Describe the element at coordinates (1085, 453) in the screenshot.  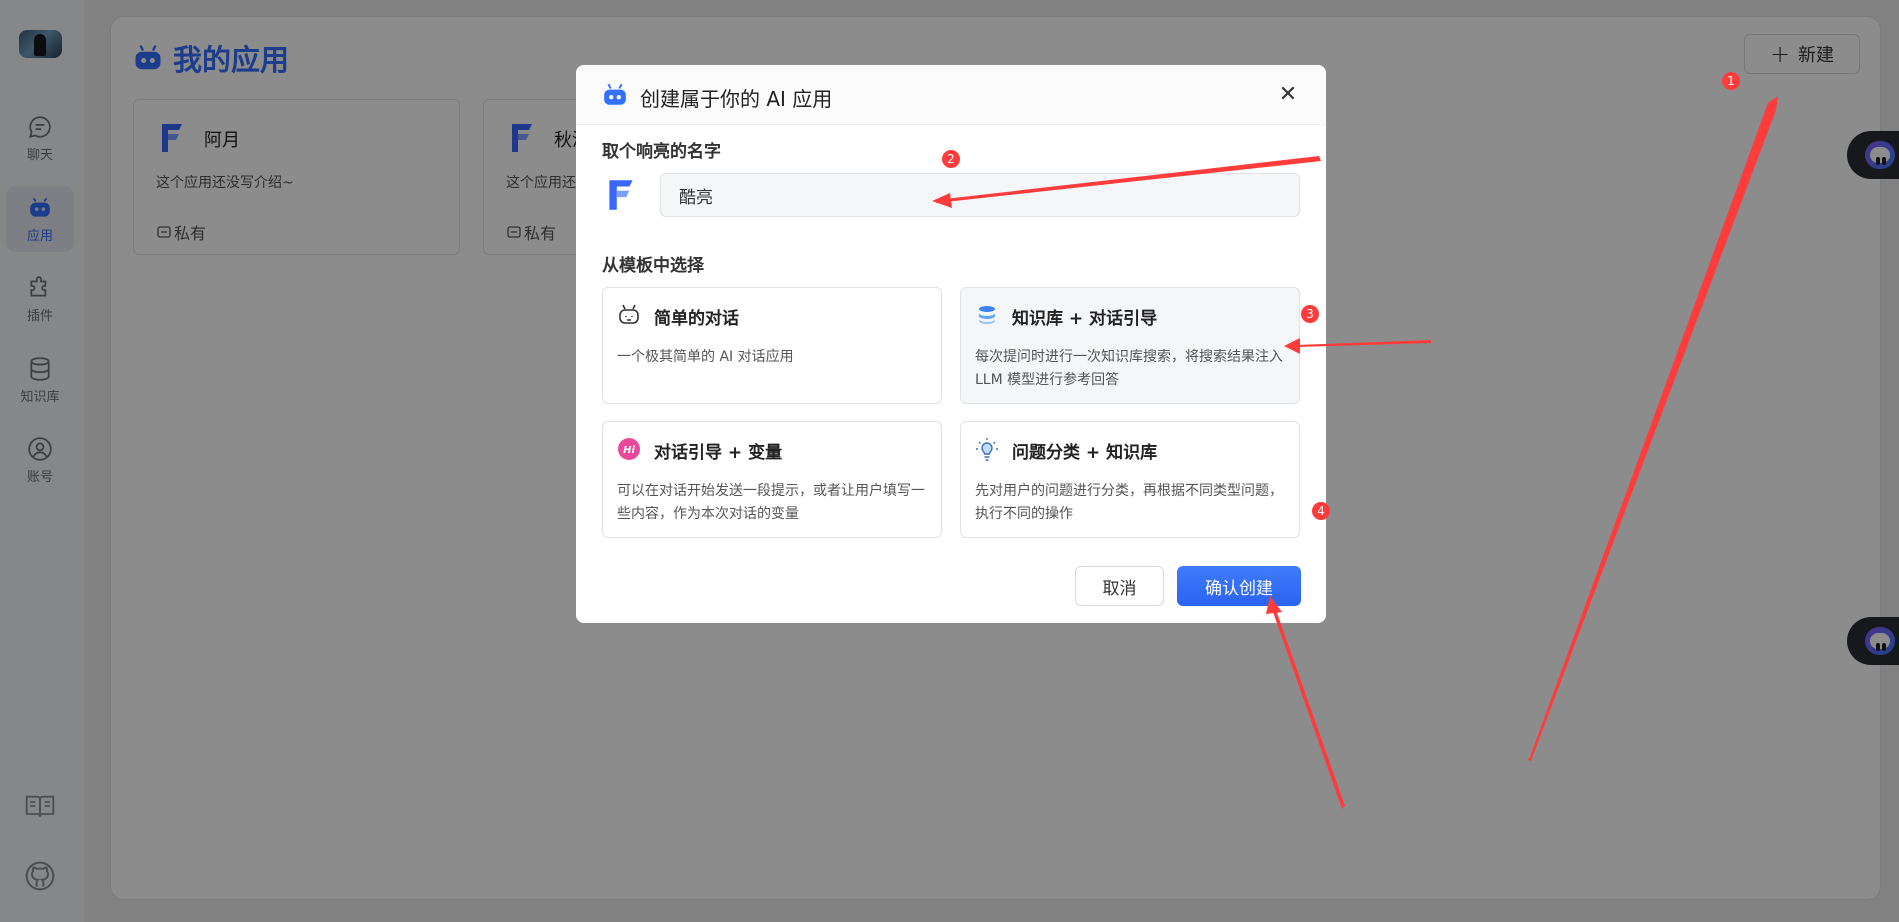
I see `template-name: 问题分类 + 知识库` at that location.